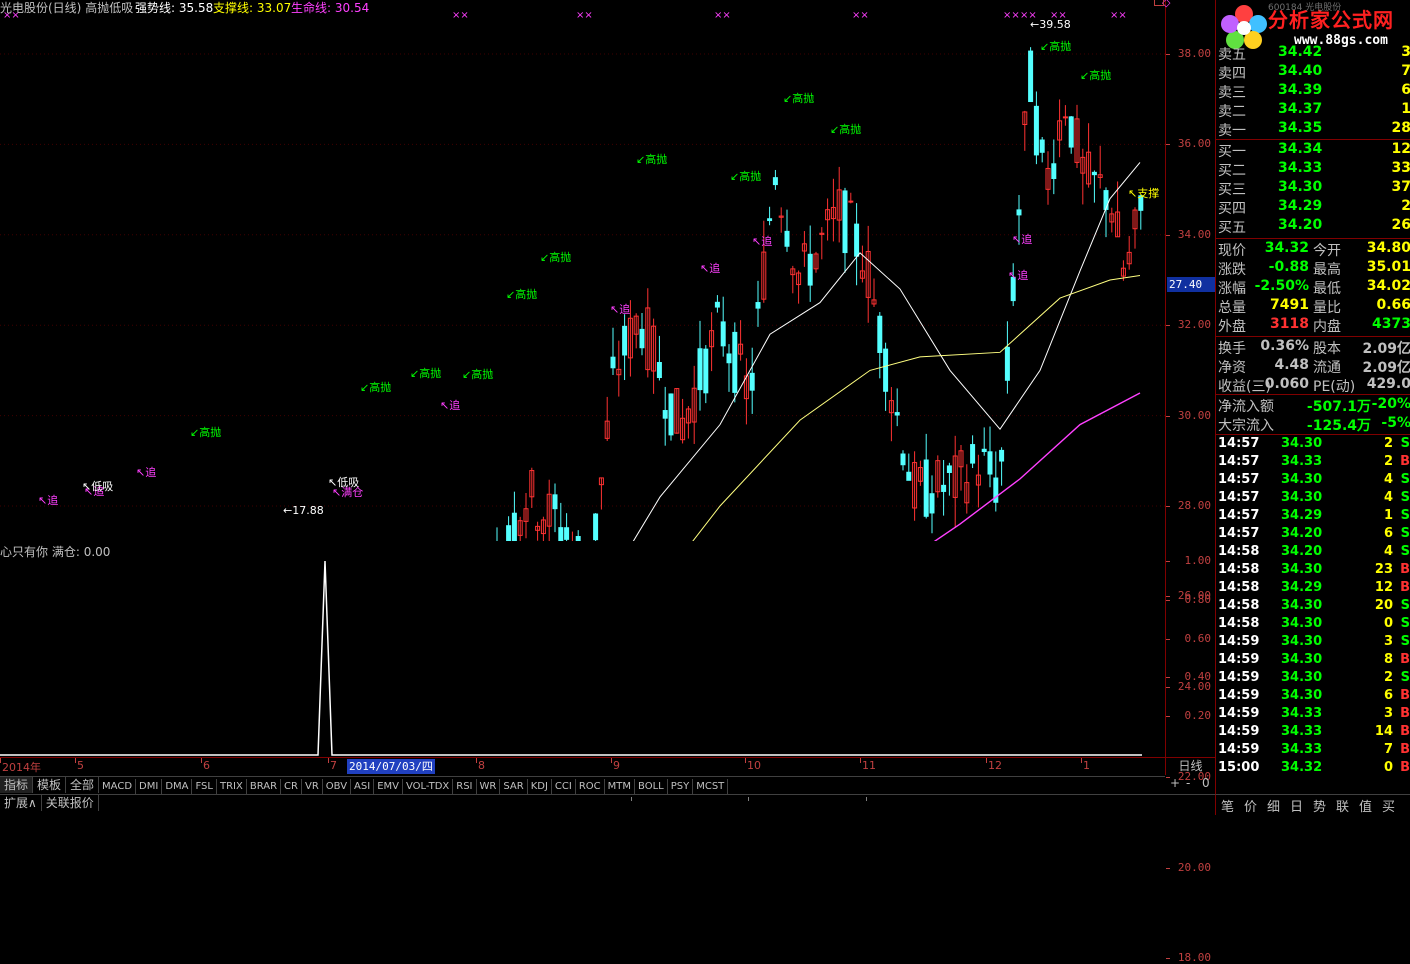 The image size is (1410, 964). What do you see at coordinates (1313, 589) in the screenshot?
I see `tick-row: 14:58 34.29 12 B` at bounding box center [1313, 589].